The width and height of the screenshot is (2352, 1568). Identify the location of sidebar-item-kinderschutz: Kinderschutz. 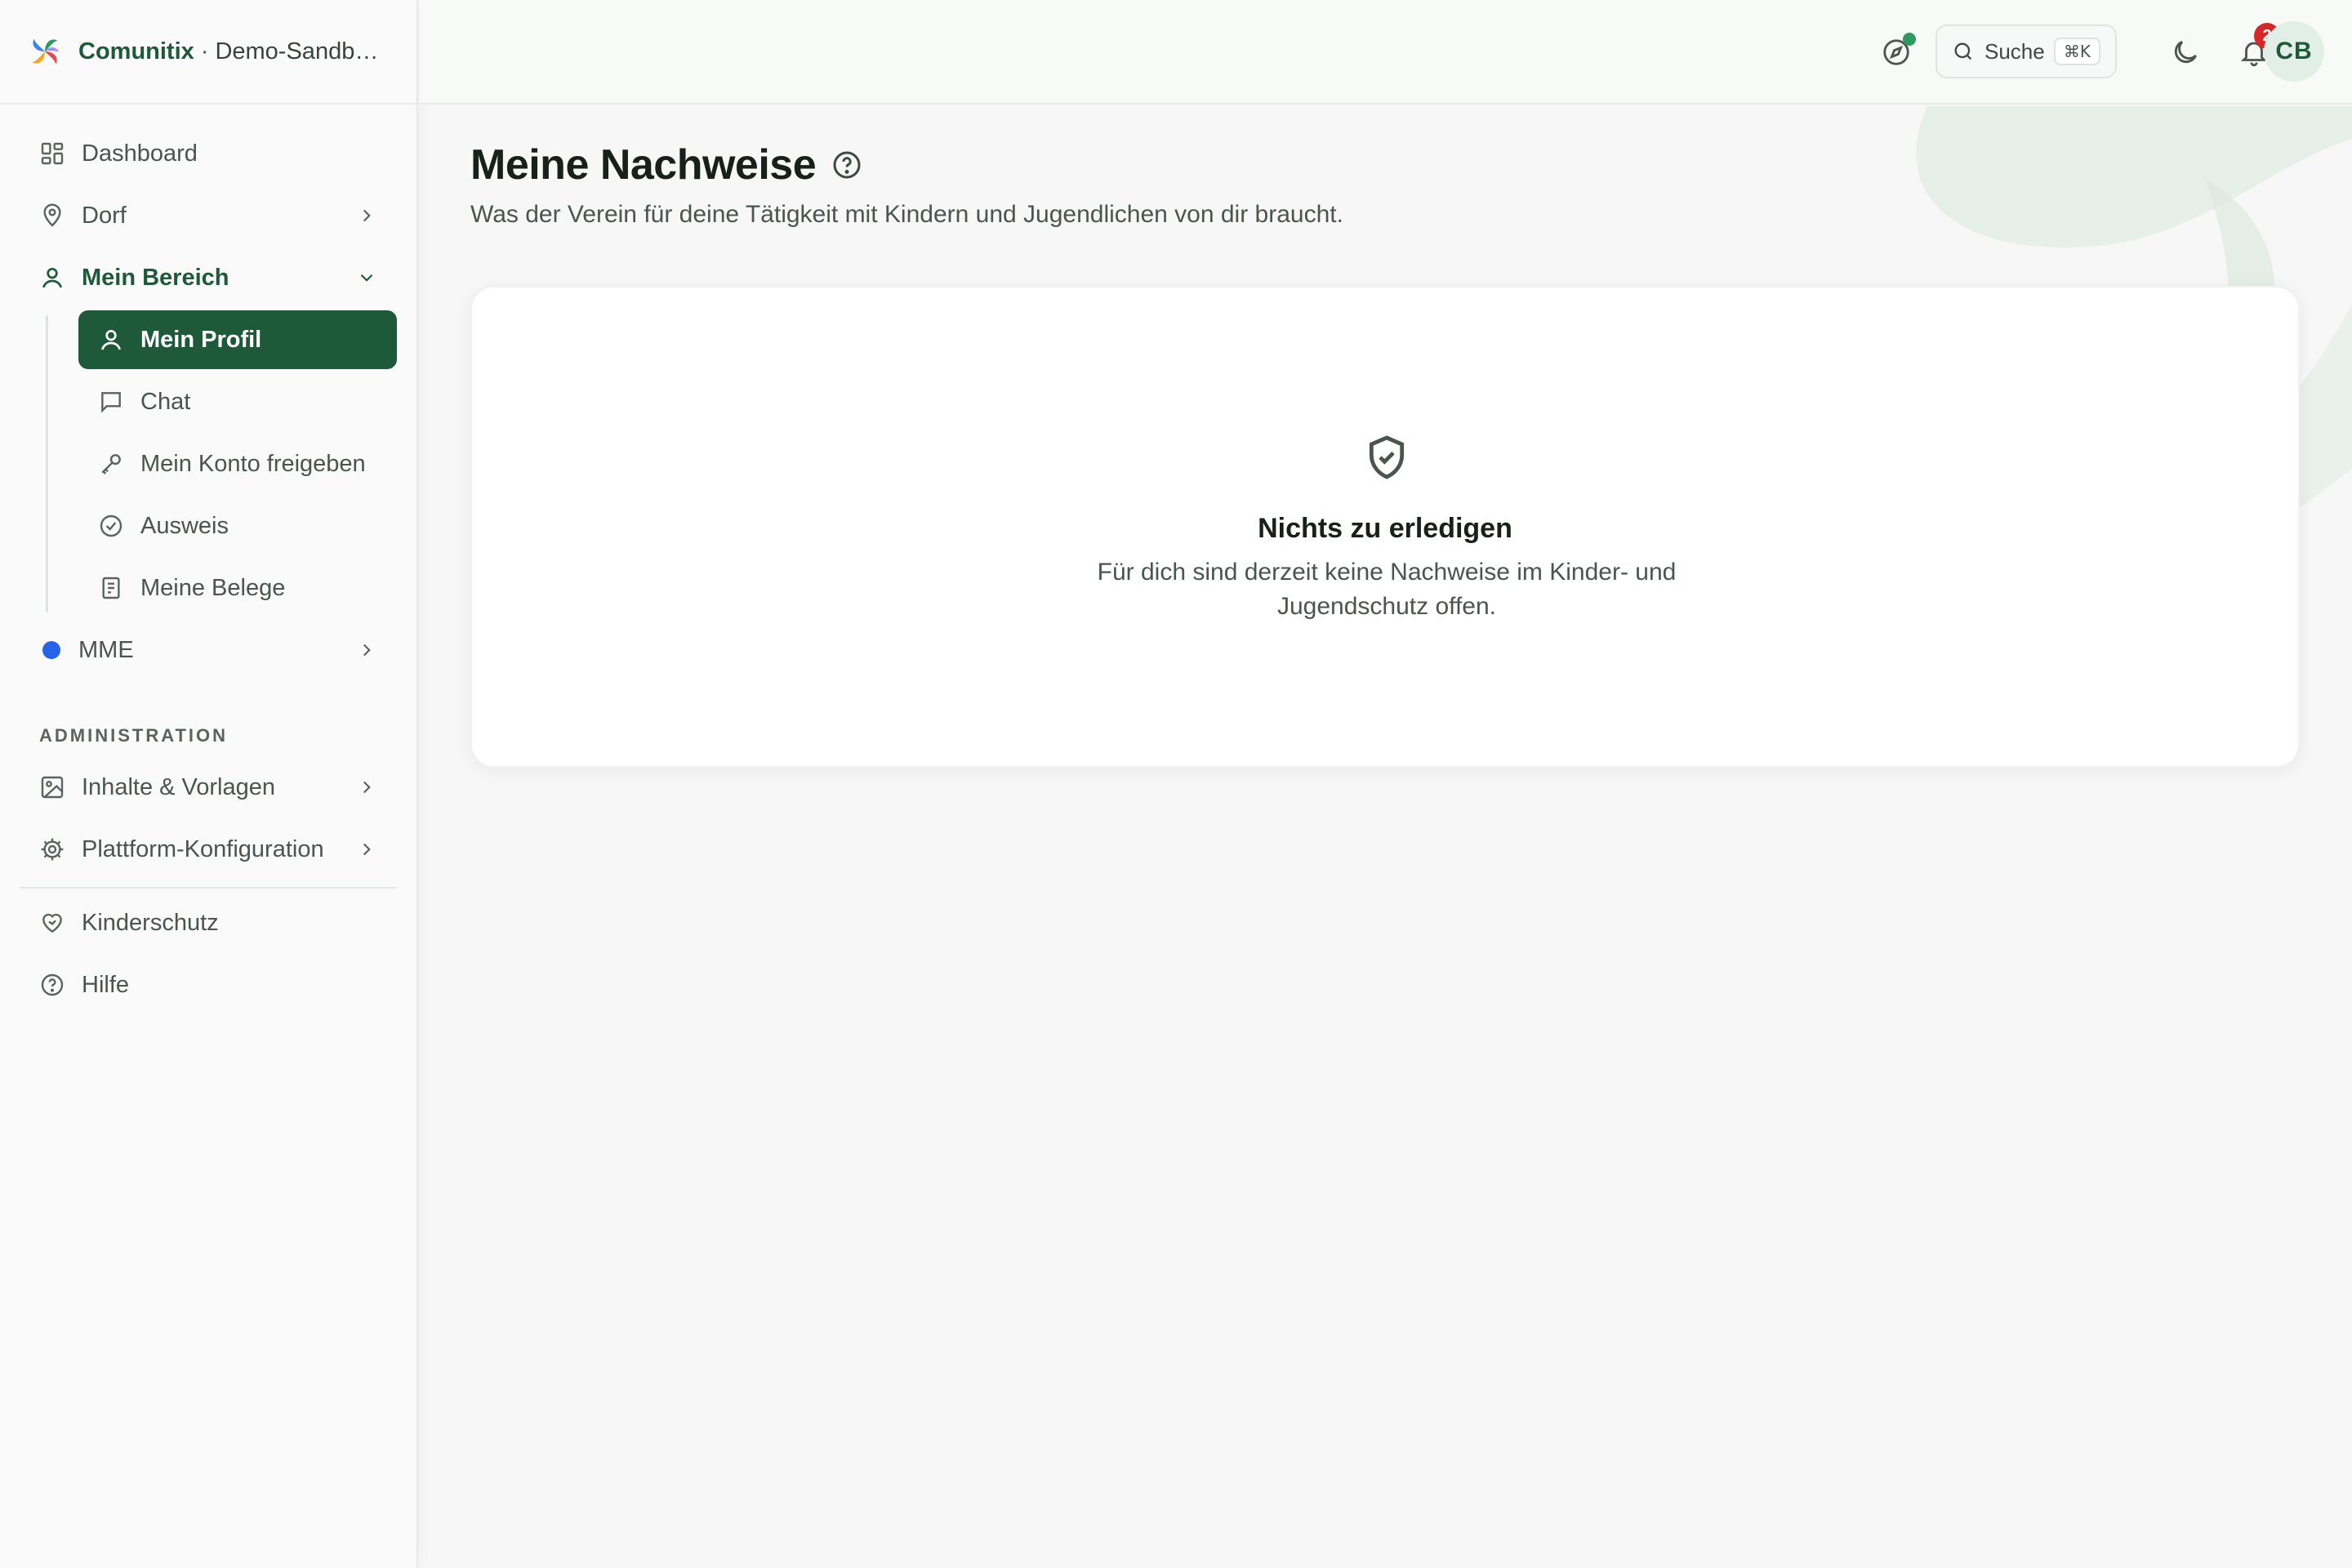
(208, 923).